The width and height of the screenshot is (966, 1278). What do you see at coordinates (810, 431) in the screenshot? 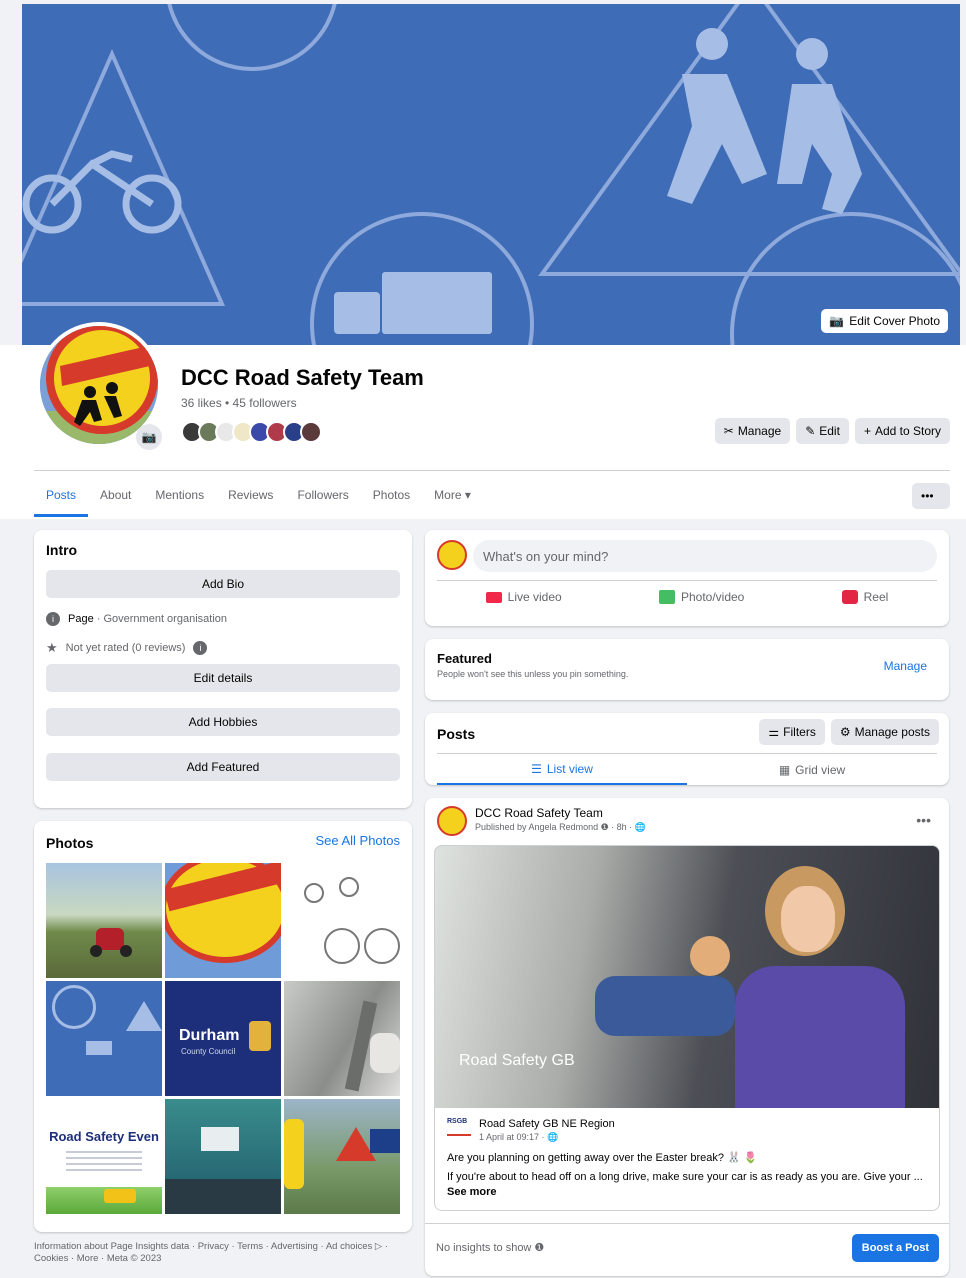
I see `pencil-icon: ✎` at bounding box center [810, 431].